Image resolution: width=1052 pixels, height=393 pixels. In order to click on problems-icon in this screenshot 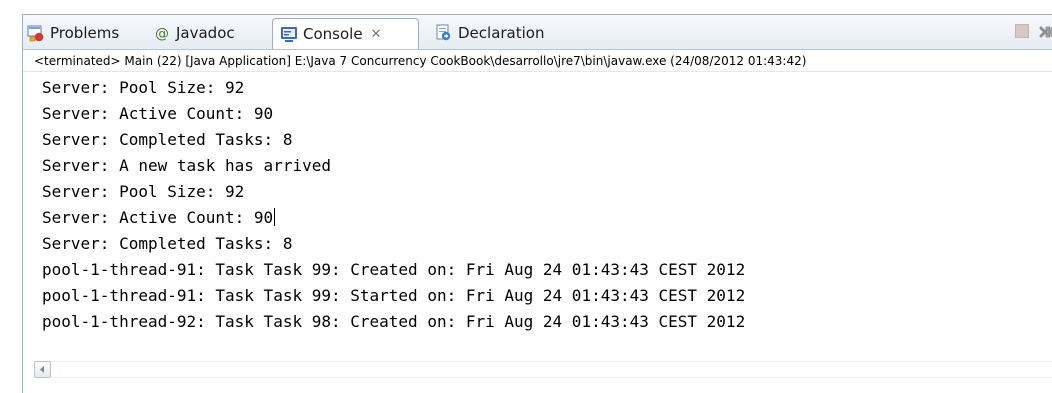, I will do `click(36, 33)`.